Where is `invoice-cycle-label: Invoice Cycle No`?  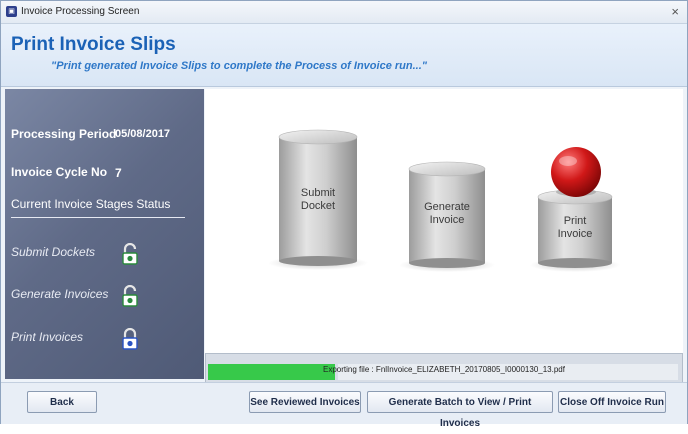
invoice-cycle-label: Invoice Cycle No is located at coordinates (59, 172).